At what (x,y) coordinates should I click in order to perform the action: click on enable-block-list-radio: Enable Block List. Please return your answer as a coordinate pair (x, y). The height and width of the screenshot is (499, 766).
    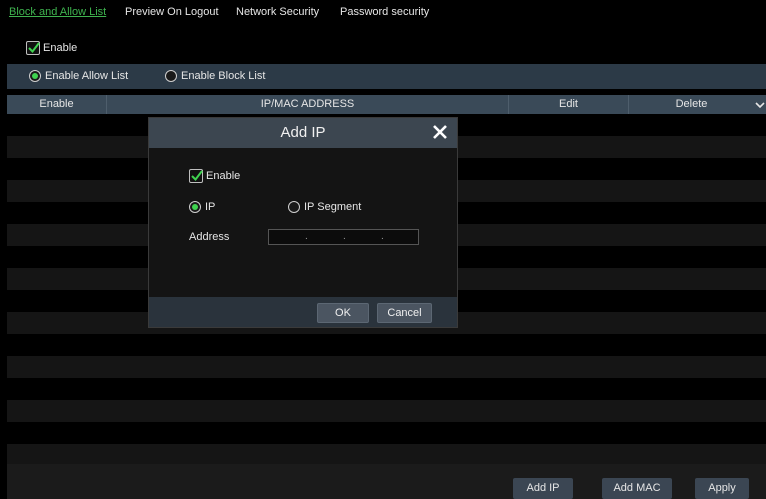
    Looking at the image, I should click on (215, 76).